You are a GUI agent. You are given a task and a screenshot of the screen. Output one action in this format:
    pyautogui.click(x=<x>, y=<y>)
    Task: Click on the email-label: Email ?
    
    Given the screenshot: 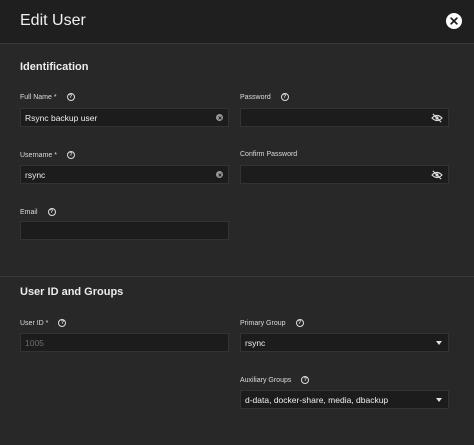 What is the action you would take?
    pyautogui.click(x=38, y=212)
    